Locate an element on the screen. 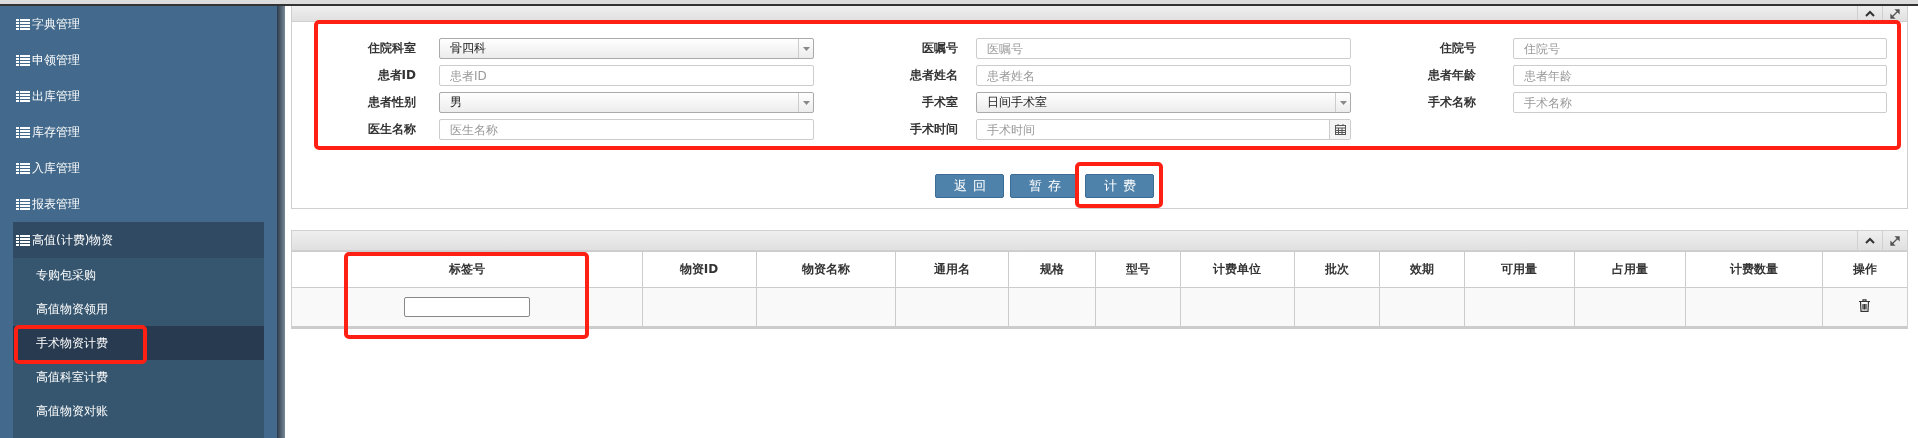 The height and width of the screenshot is (438, 1918). column-header: 计费数量 is located at coordinates (1753, 269).